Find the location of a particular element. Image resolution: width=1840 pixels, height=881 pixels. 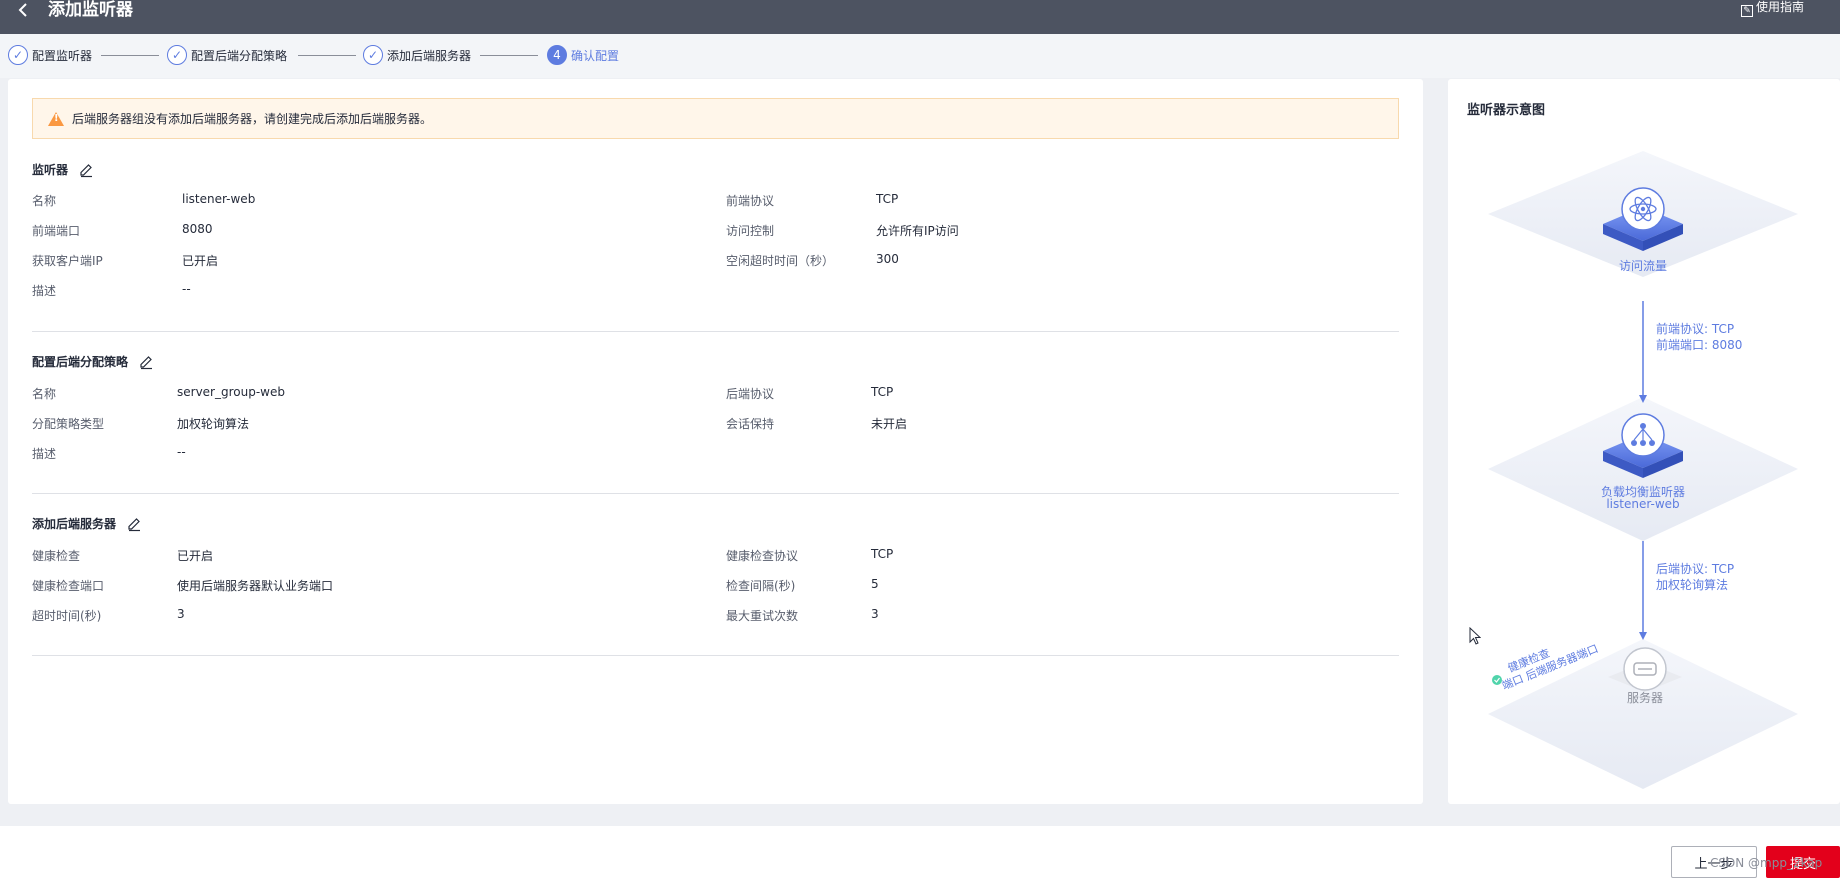

edit-doc-icon: ✎ is located at coordinates (1746, 11).